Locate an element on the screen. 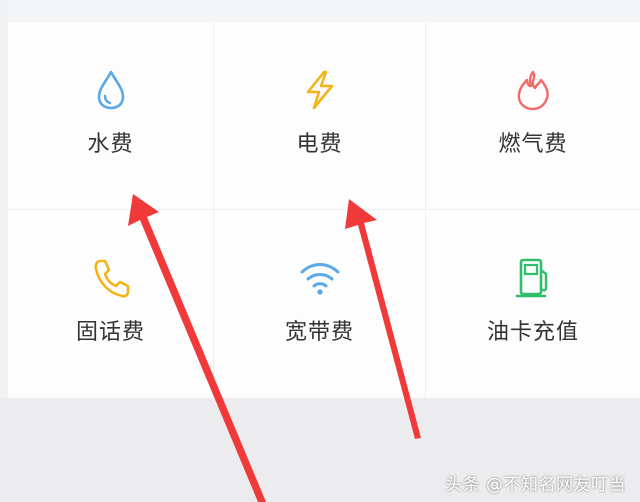  fuel-pump-icon is located at coordinates (533, 278).